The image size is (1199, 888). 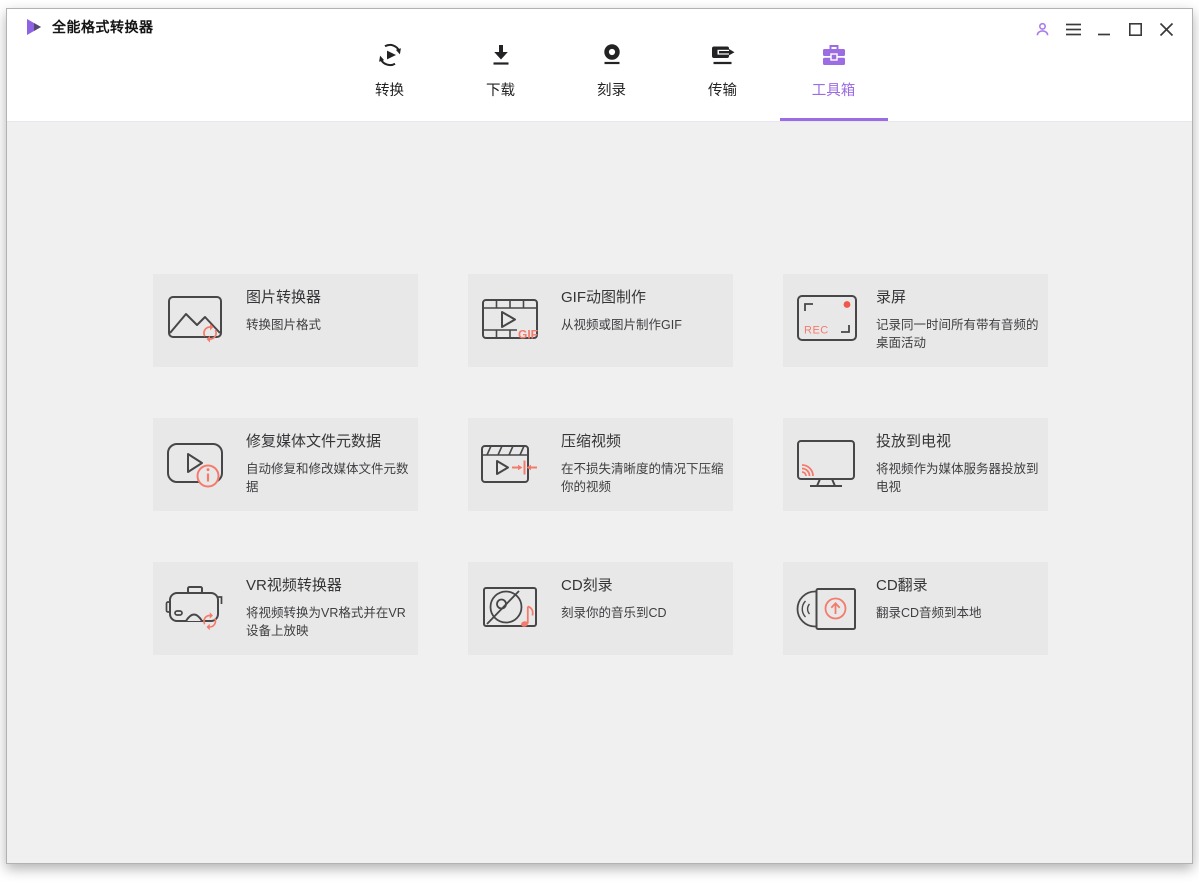 What do you see at coordinates (284, 325) in the screenshot?
I see `card-desc: 转换图片格式` at bounding box center [284, 325].